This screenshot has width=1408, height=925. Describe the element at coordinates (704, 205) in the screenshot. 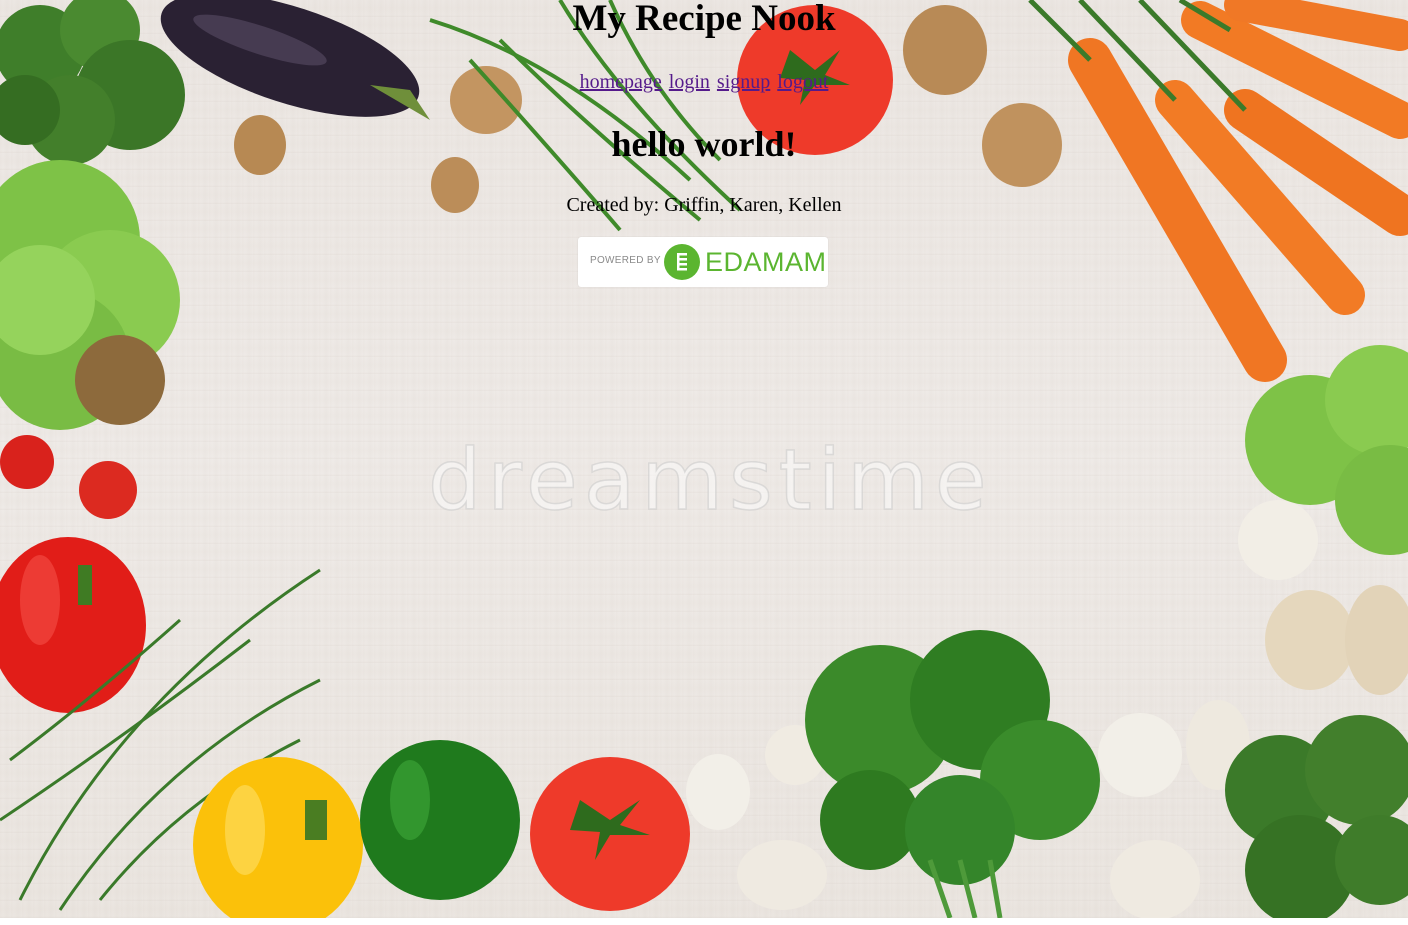

I see `credits-text: Created by: Griffin, Karen, Kellen` at that location.